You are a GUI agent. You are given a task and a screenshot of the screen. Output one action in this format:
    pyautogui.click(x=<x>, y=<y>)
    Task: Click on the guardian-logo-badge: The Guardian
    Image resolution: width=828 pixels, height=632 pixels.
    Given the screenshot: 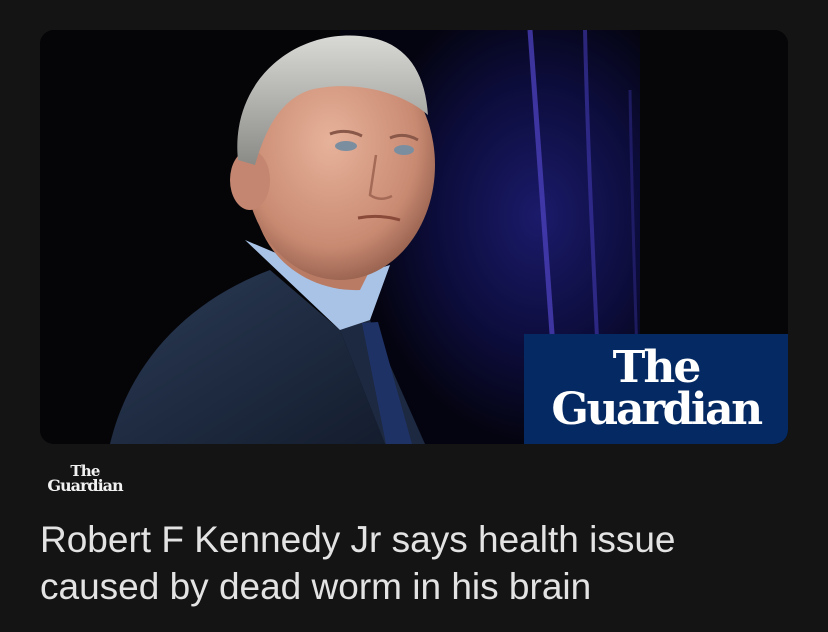 What is the action you would take?
    pyautogui.click(x=656, y=389)
    